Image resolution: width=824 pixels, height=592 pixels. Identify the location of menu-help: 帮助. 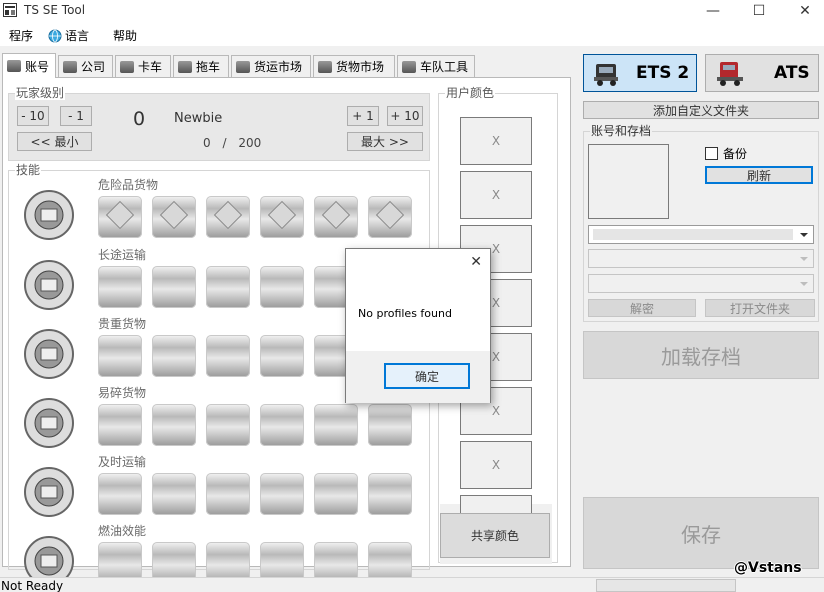
(125, 35).